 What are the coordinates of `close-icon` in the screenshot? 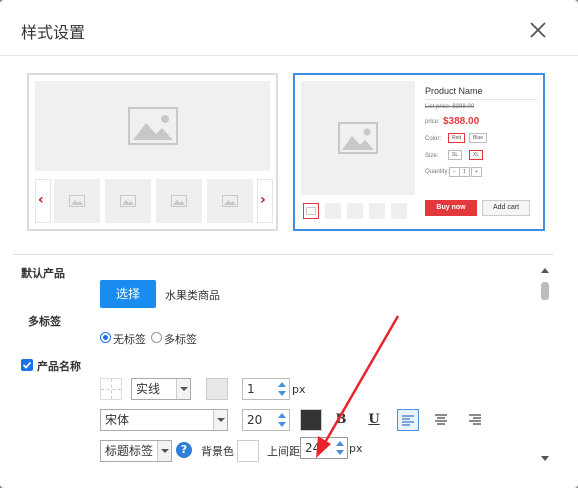 It's located at (538, 30).